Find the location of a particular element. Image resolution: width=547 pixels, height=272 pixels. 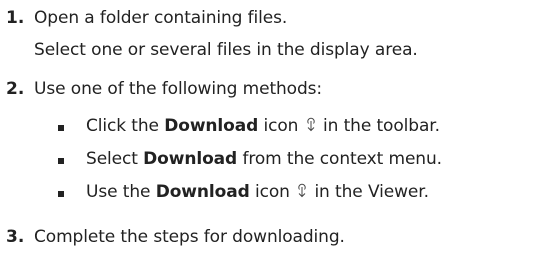

method-item: Click the Download icon in the toolbar. is located at coordinates (263, 126).